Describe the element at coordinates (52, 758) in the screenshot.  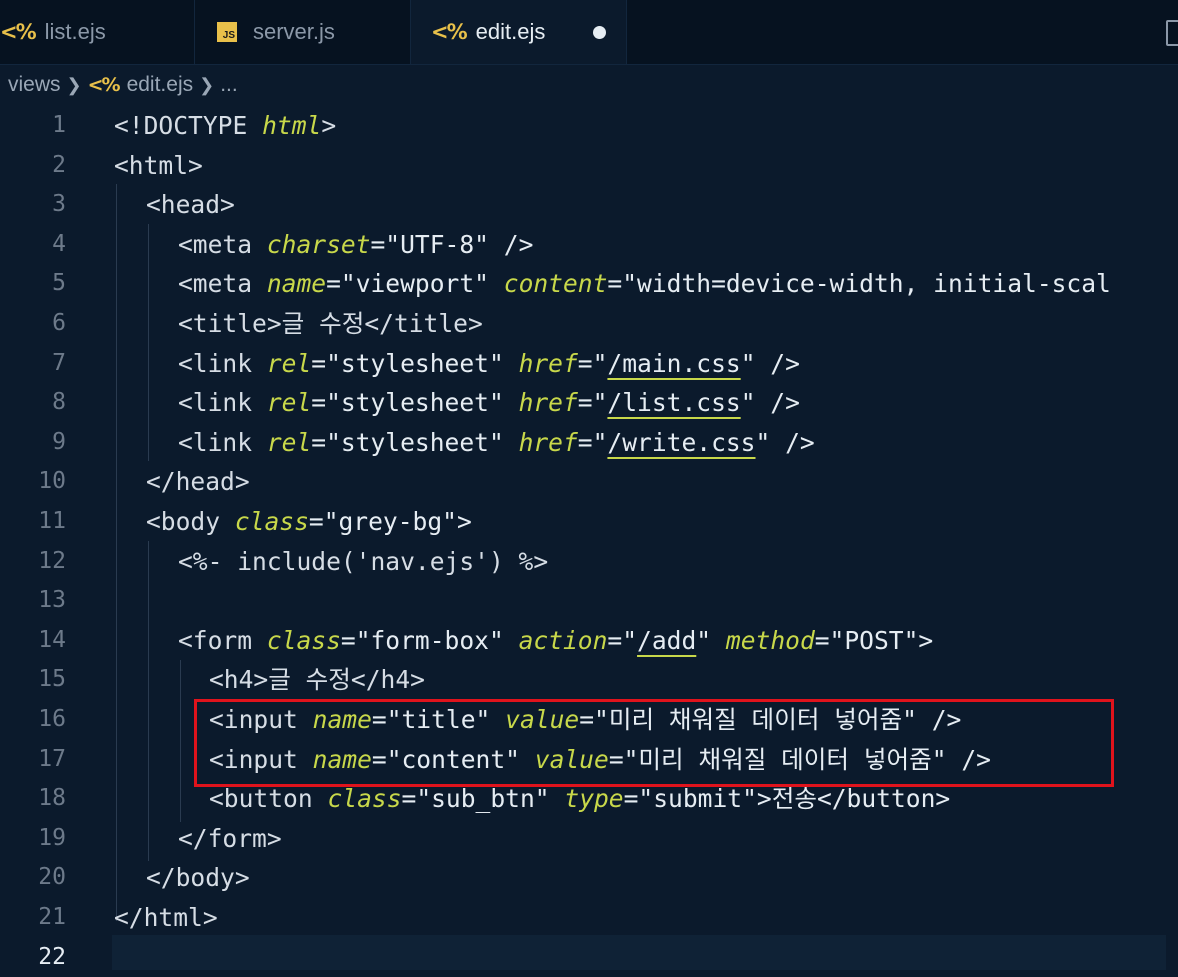
I see `line-number: 17` at that location.